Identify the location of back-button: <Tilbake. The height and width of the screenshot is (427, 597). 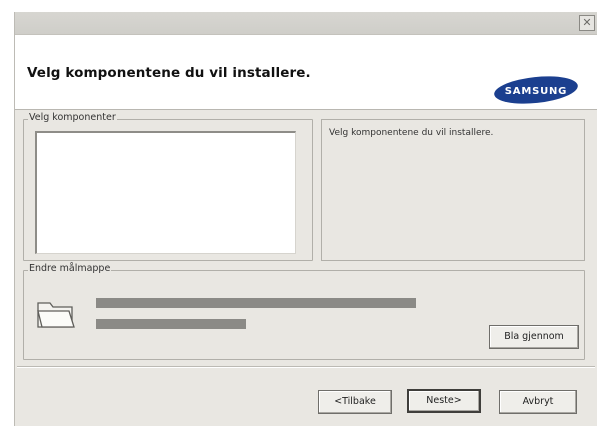
(355, 402).